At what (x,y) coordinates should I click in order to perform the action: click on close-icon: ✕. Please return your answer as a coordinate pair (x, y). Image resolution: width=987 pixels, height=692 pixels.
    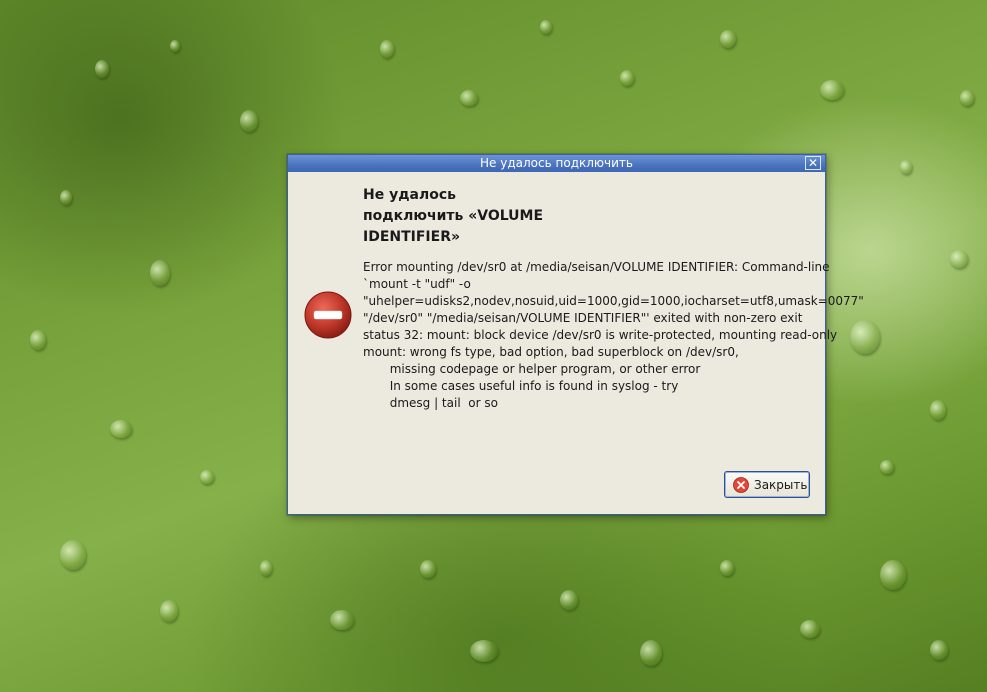
    Looking at the image, I should click on (813, 163).